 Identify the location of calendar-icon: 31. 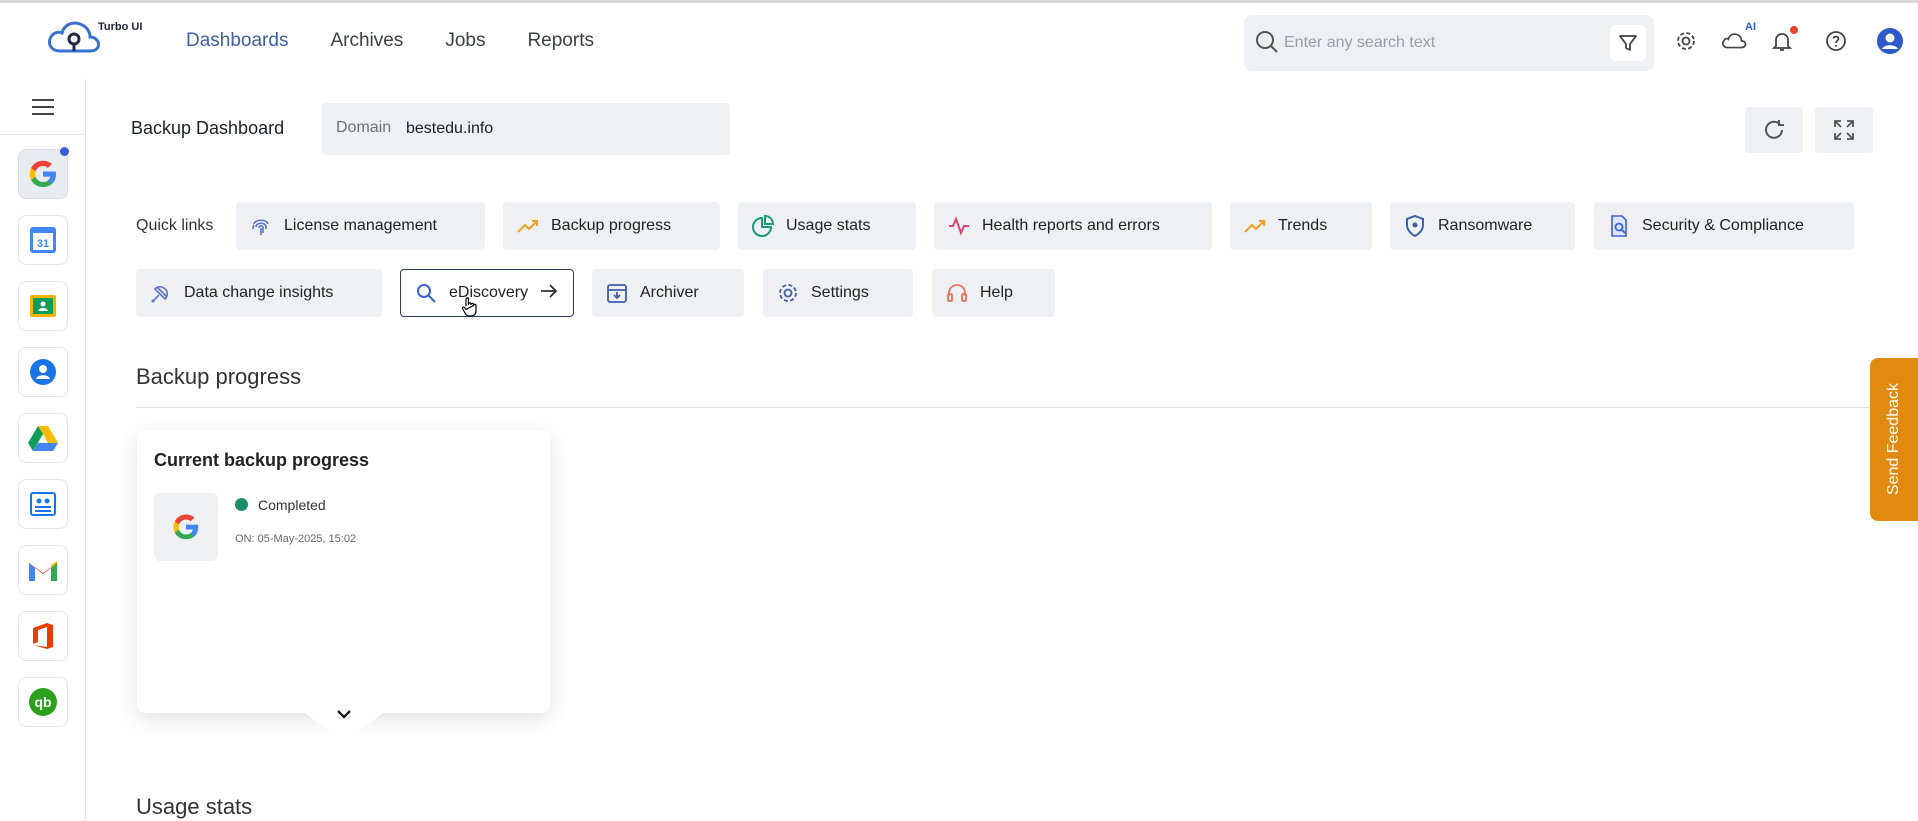
(43, 240).